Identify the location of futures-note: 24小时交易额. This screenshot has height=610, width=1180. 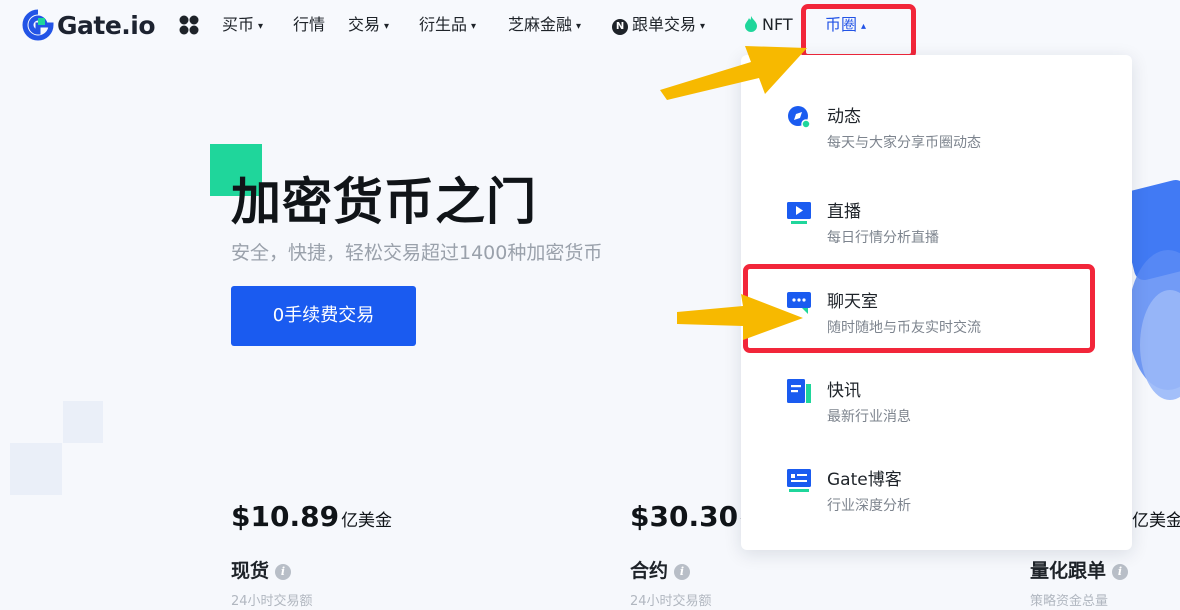
(671, 601).